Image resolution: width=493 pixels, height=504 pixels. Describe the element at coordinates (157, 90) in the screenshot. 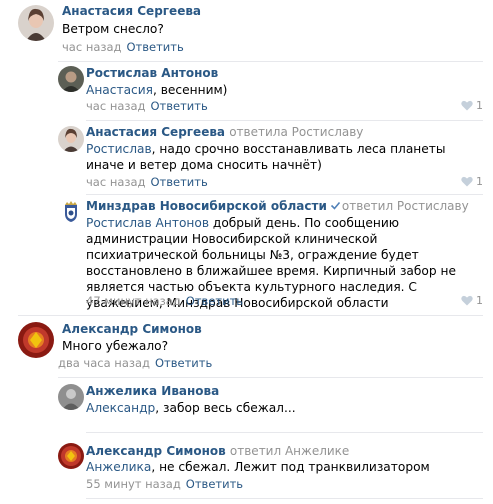

I see `comment-text: Анастасия, весенним)` at that location.